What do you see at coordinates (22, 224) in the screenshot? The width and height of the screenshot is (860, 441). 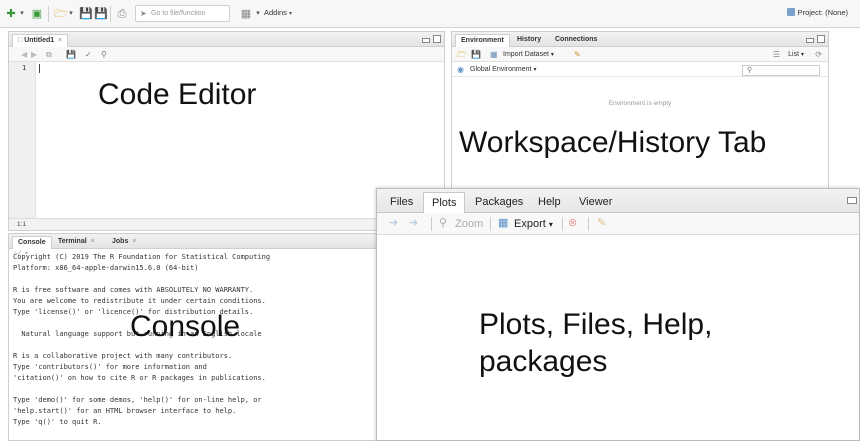 I see `cursor-position: 1:1` at bounding box center [22, 224].